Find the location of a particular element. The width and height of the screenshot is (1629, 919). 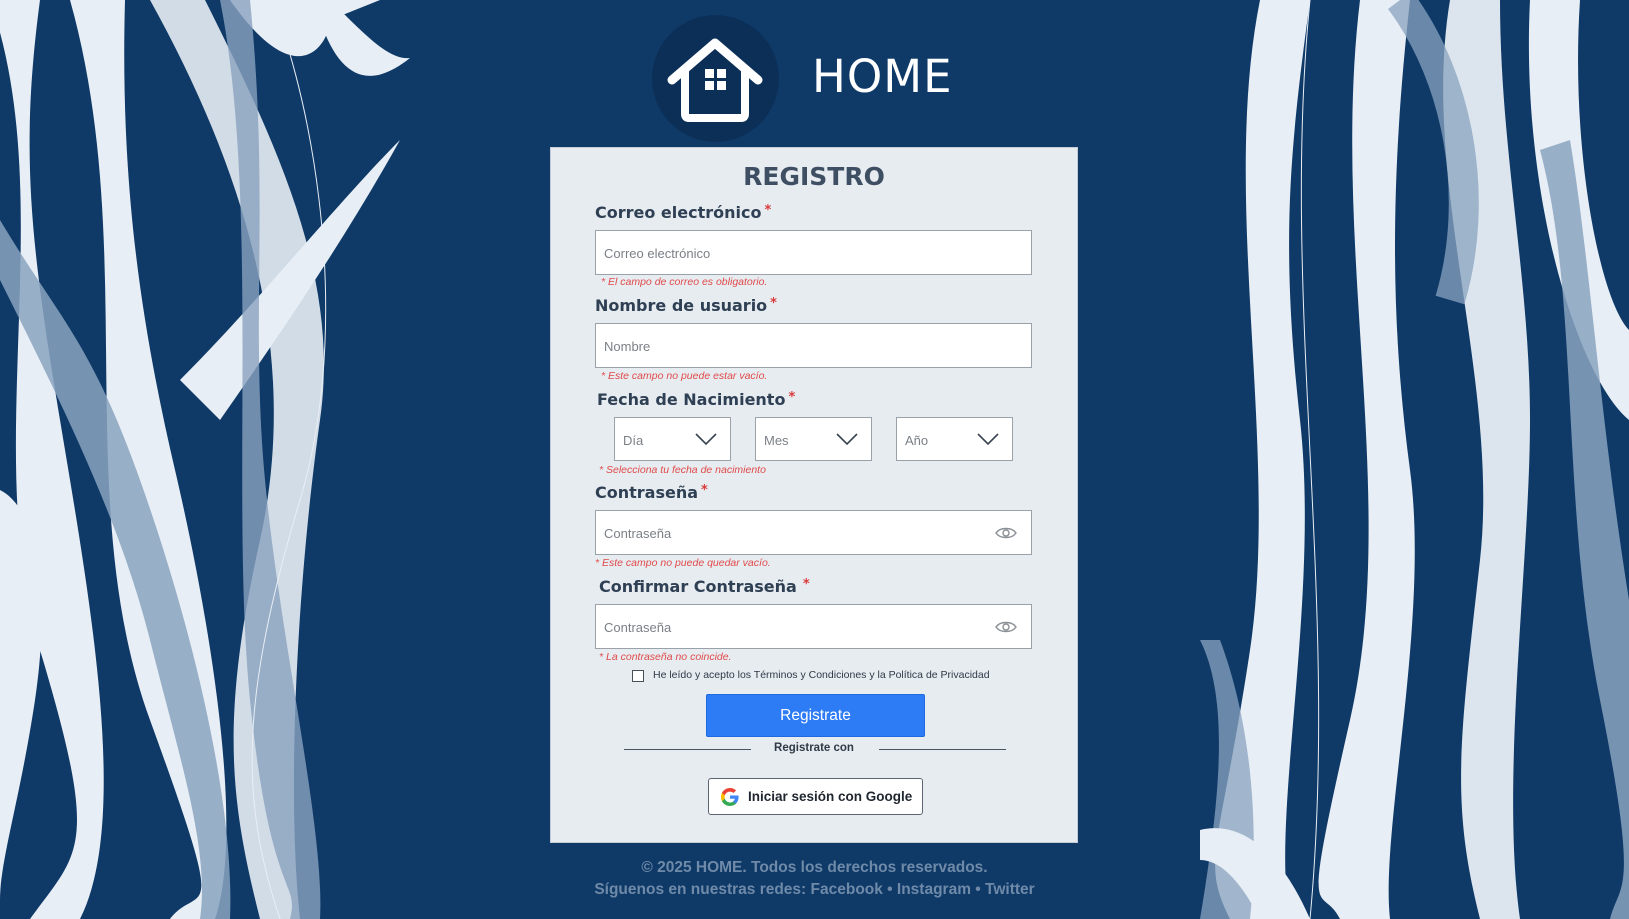

username-label-text: Nombre de usuario is located at coordinates (681, 305).